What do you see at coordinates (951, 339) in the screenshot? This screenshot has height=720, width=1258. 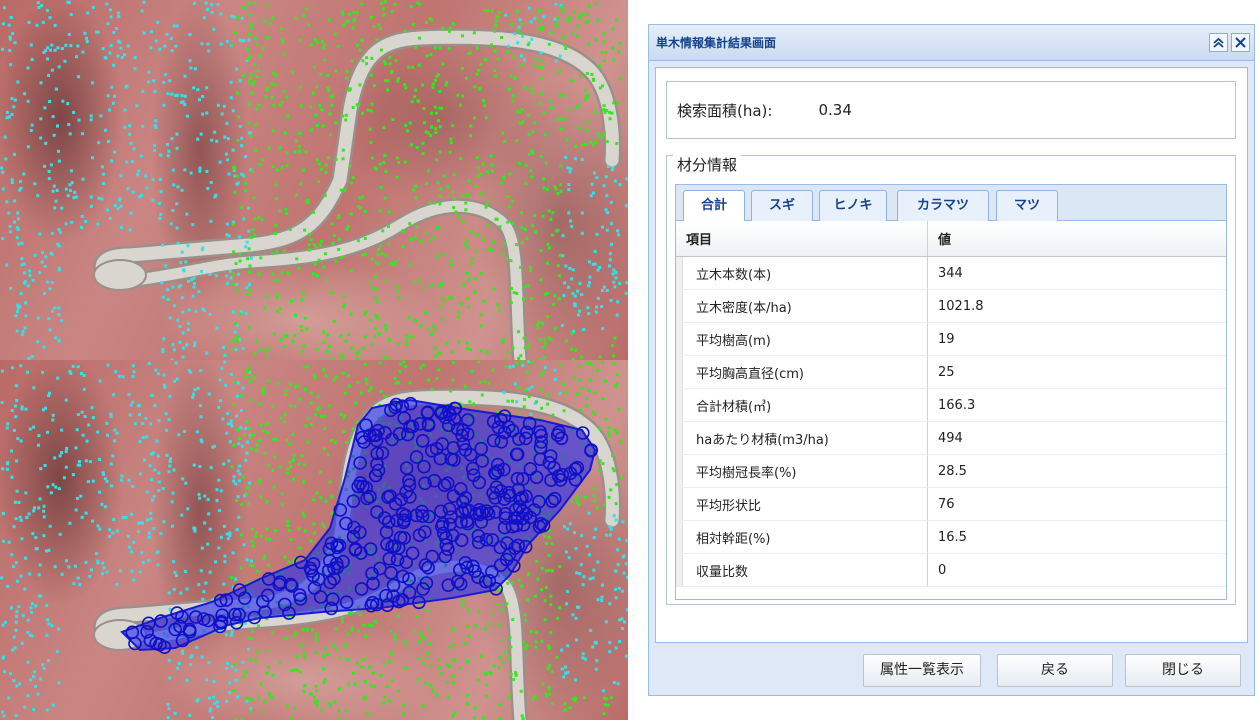 I see `table-row: 平均樹高(m) 19` at bounding box center [951, 339].